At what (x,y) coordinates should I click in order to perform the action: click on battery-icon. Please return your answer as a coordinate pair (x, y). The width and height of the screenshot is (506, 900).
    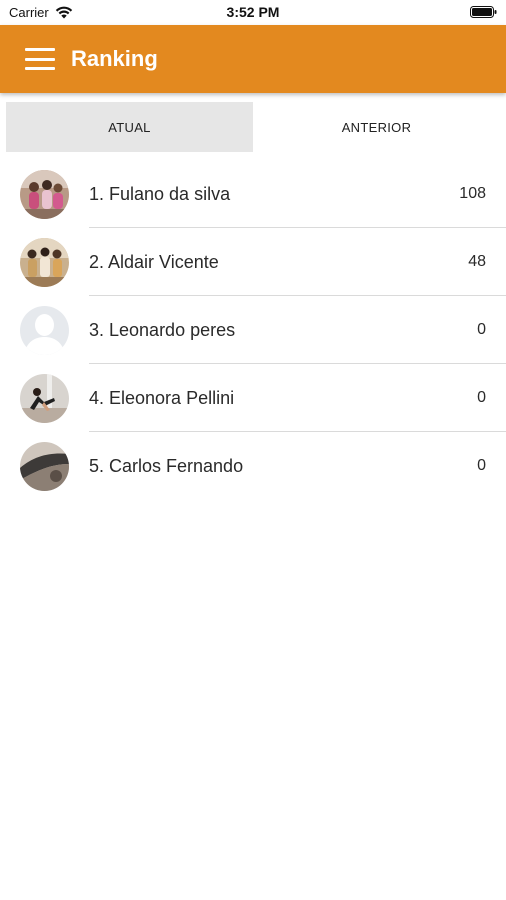
    Looking at the image, I should click on (483, 12).